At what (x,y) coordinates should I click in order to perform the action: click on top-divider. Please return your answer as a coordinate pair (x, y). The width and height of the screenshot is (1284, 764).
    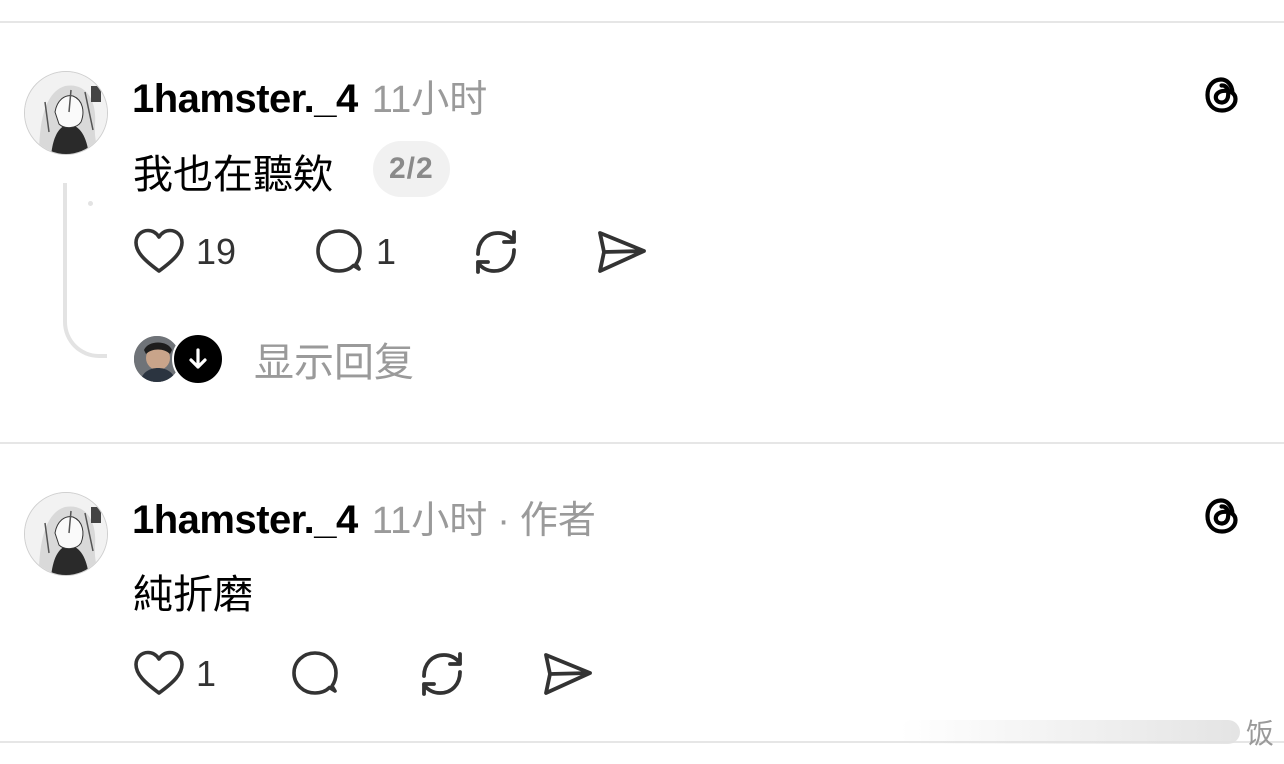
    Looking at the image, I should click on (642, 22).